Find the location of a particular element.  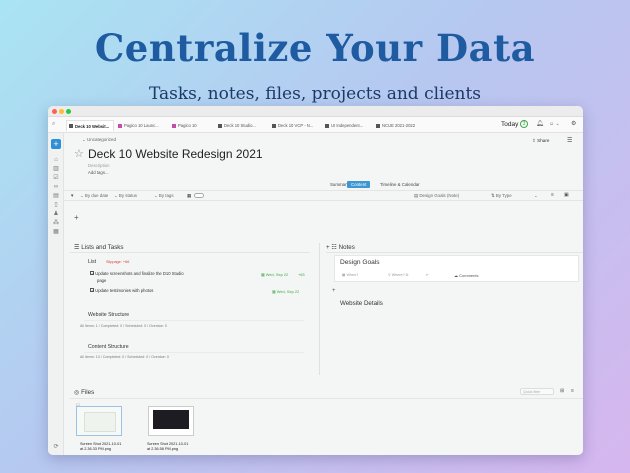

checklist-icon: ☑ is located at coordinates (56, 178).